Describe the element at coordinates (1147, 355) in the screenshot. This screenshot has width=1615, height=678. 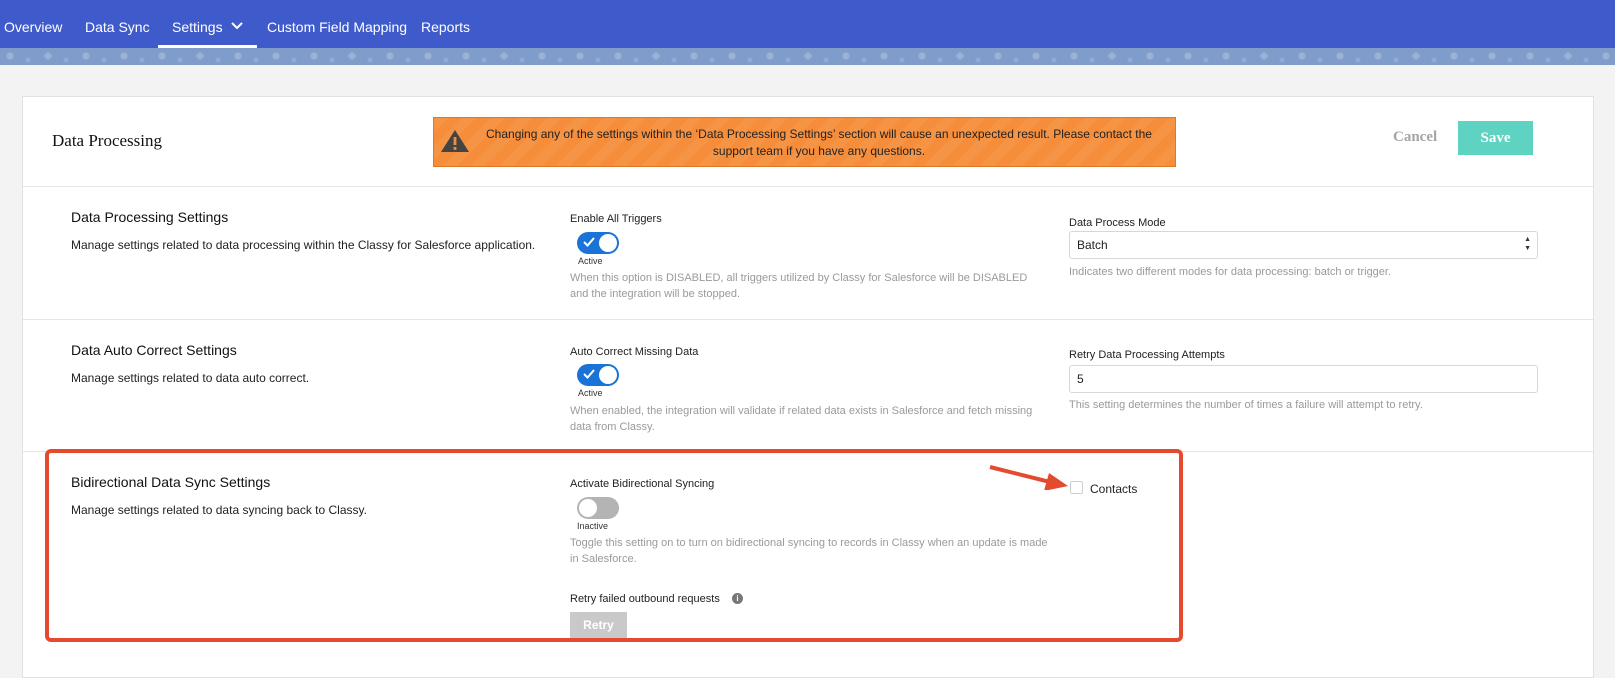
I see `retry-attempts-label: Retry Data Processing Attempts` at that location.